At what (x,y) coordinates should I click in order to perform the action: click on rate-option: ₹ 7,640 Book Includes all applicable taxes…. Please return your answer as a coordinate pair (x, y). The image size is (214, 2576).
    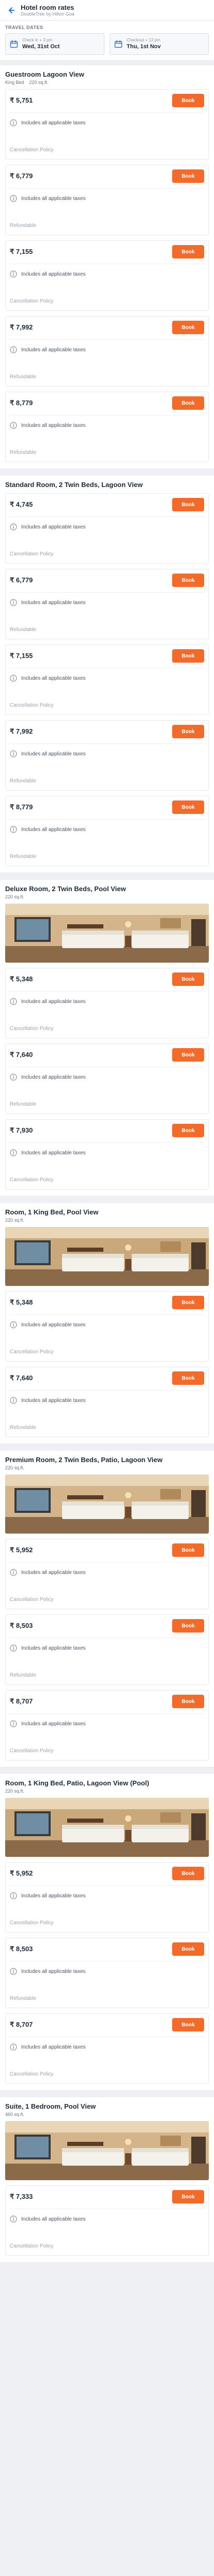
    Looking at the image, I should click on (107, 1402).